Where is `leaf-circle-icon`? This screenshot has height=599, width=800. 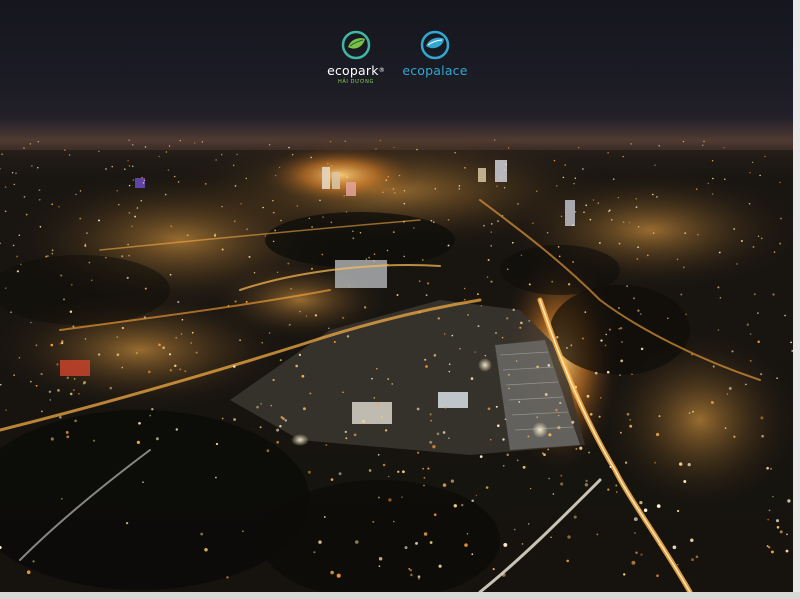 leaf-circle-icon is located at coordinates (435, 45).